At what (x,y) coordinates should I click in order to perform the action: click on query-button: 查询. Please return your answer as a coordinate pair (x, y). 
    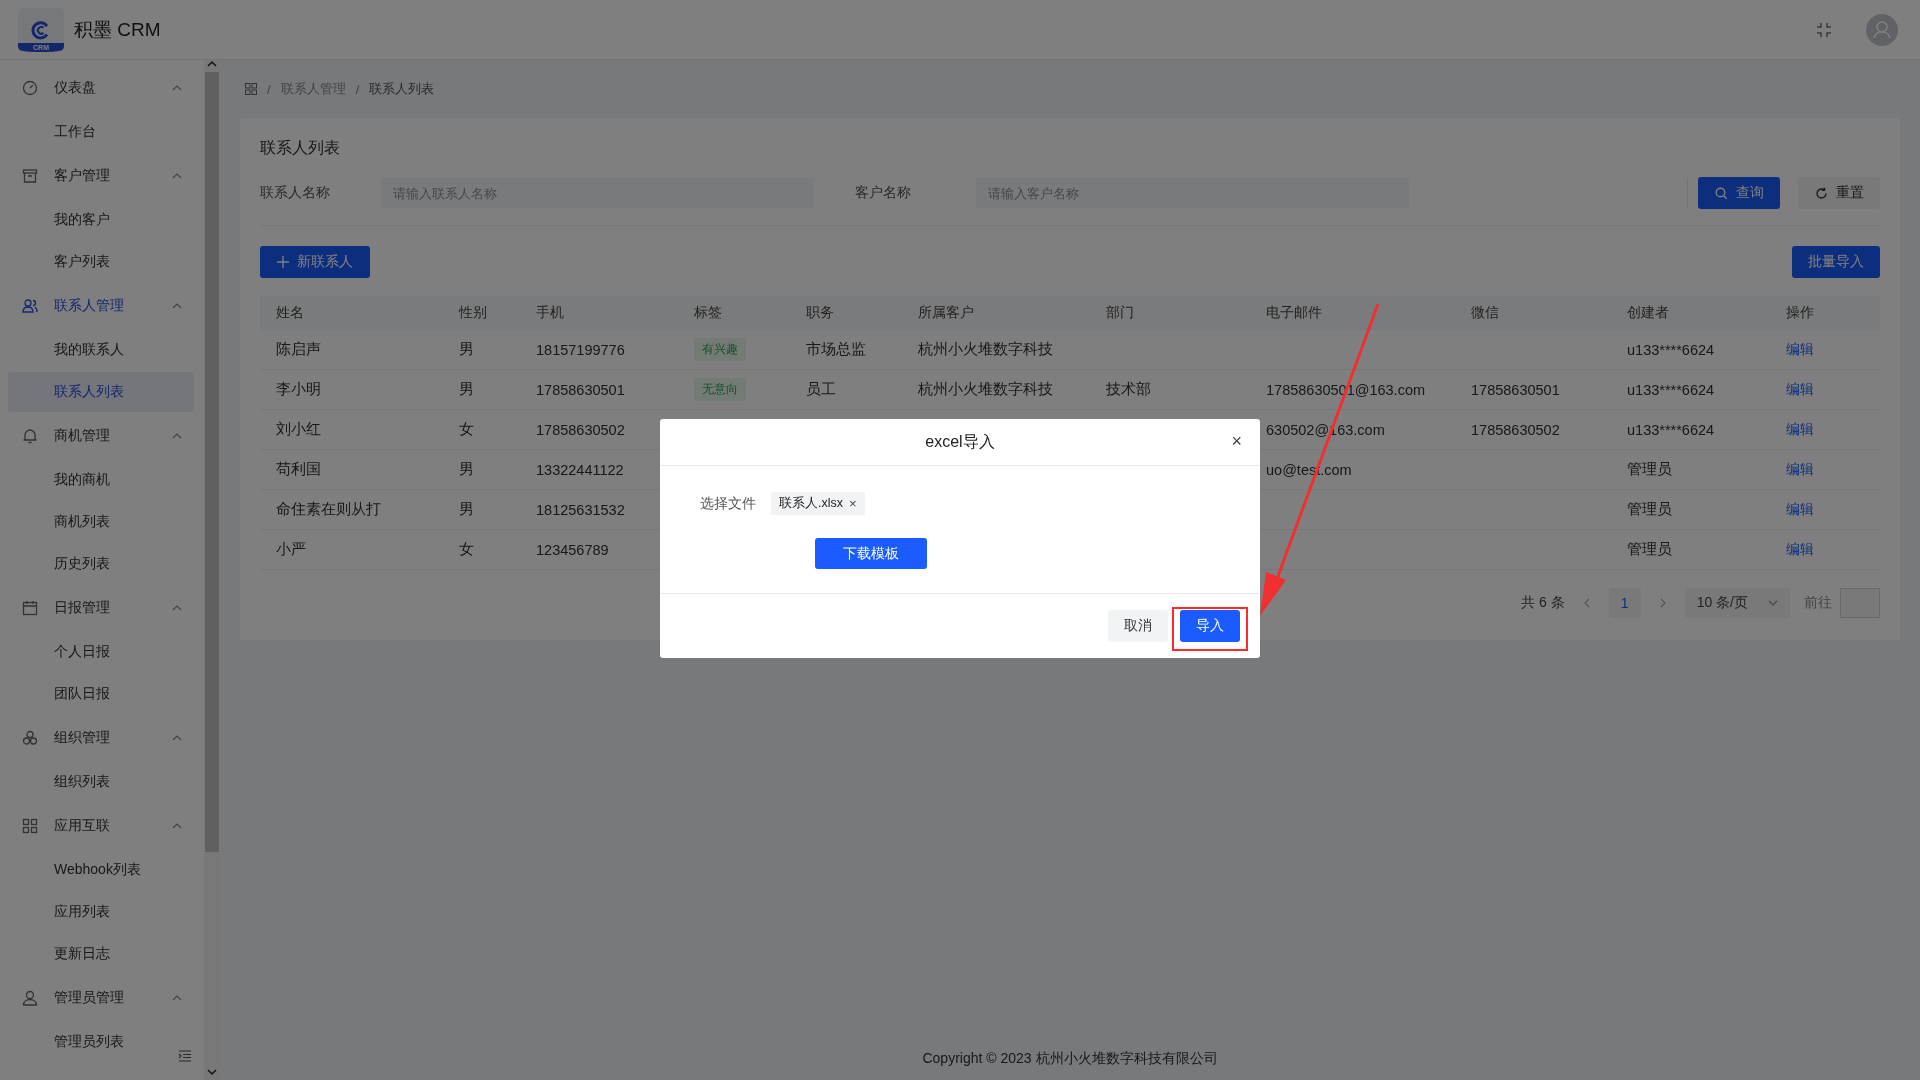
    Looking at the image, I should click on (1739, 193).